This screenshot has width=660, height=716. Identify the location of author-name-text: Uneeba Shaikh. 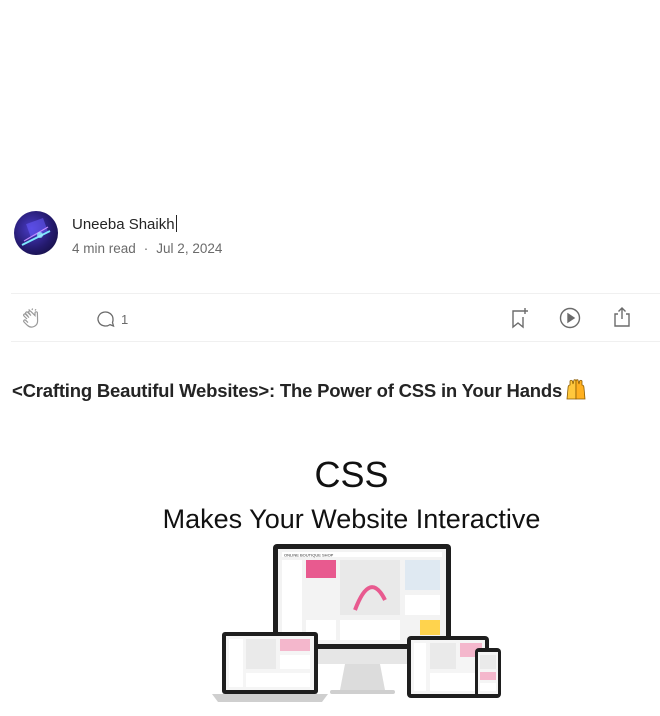
(123, 224).